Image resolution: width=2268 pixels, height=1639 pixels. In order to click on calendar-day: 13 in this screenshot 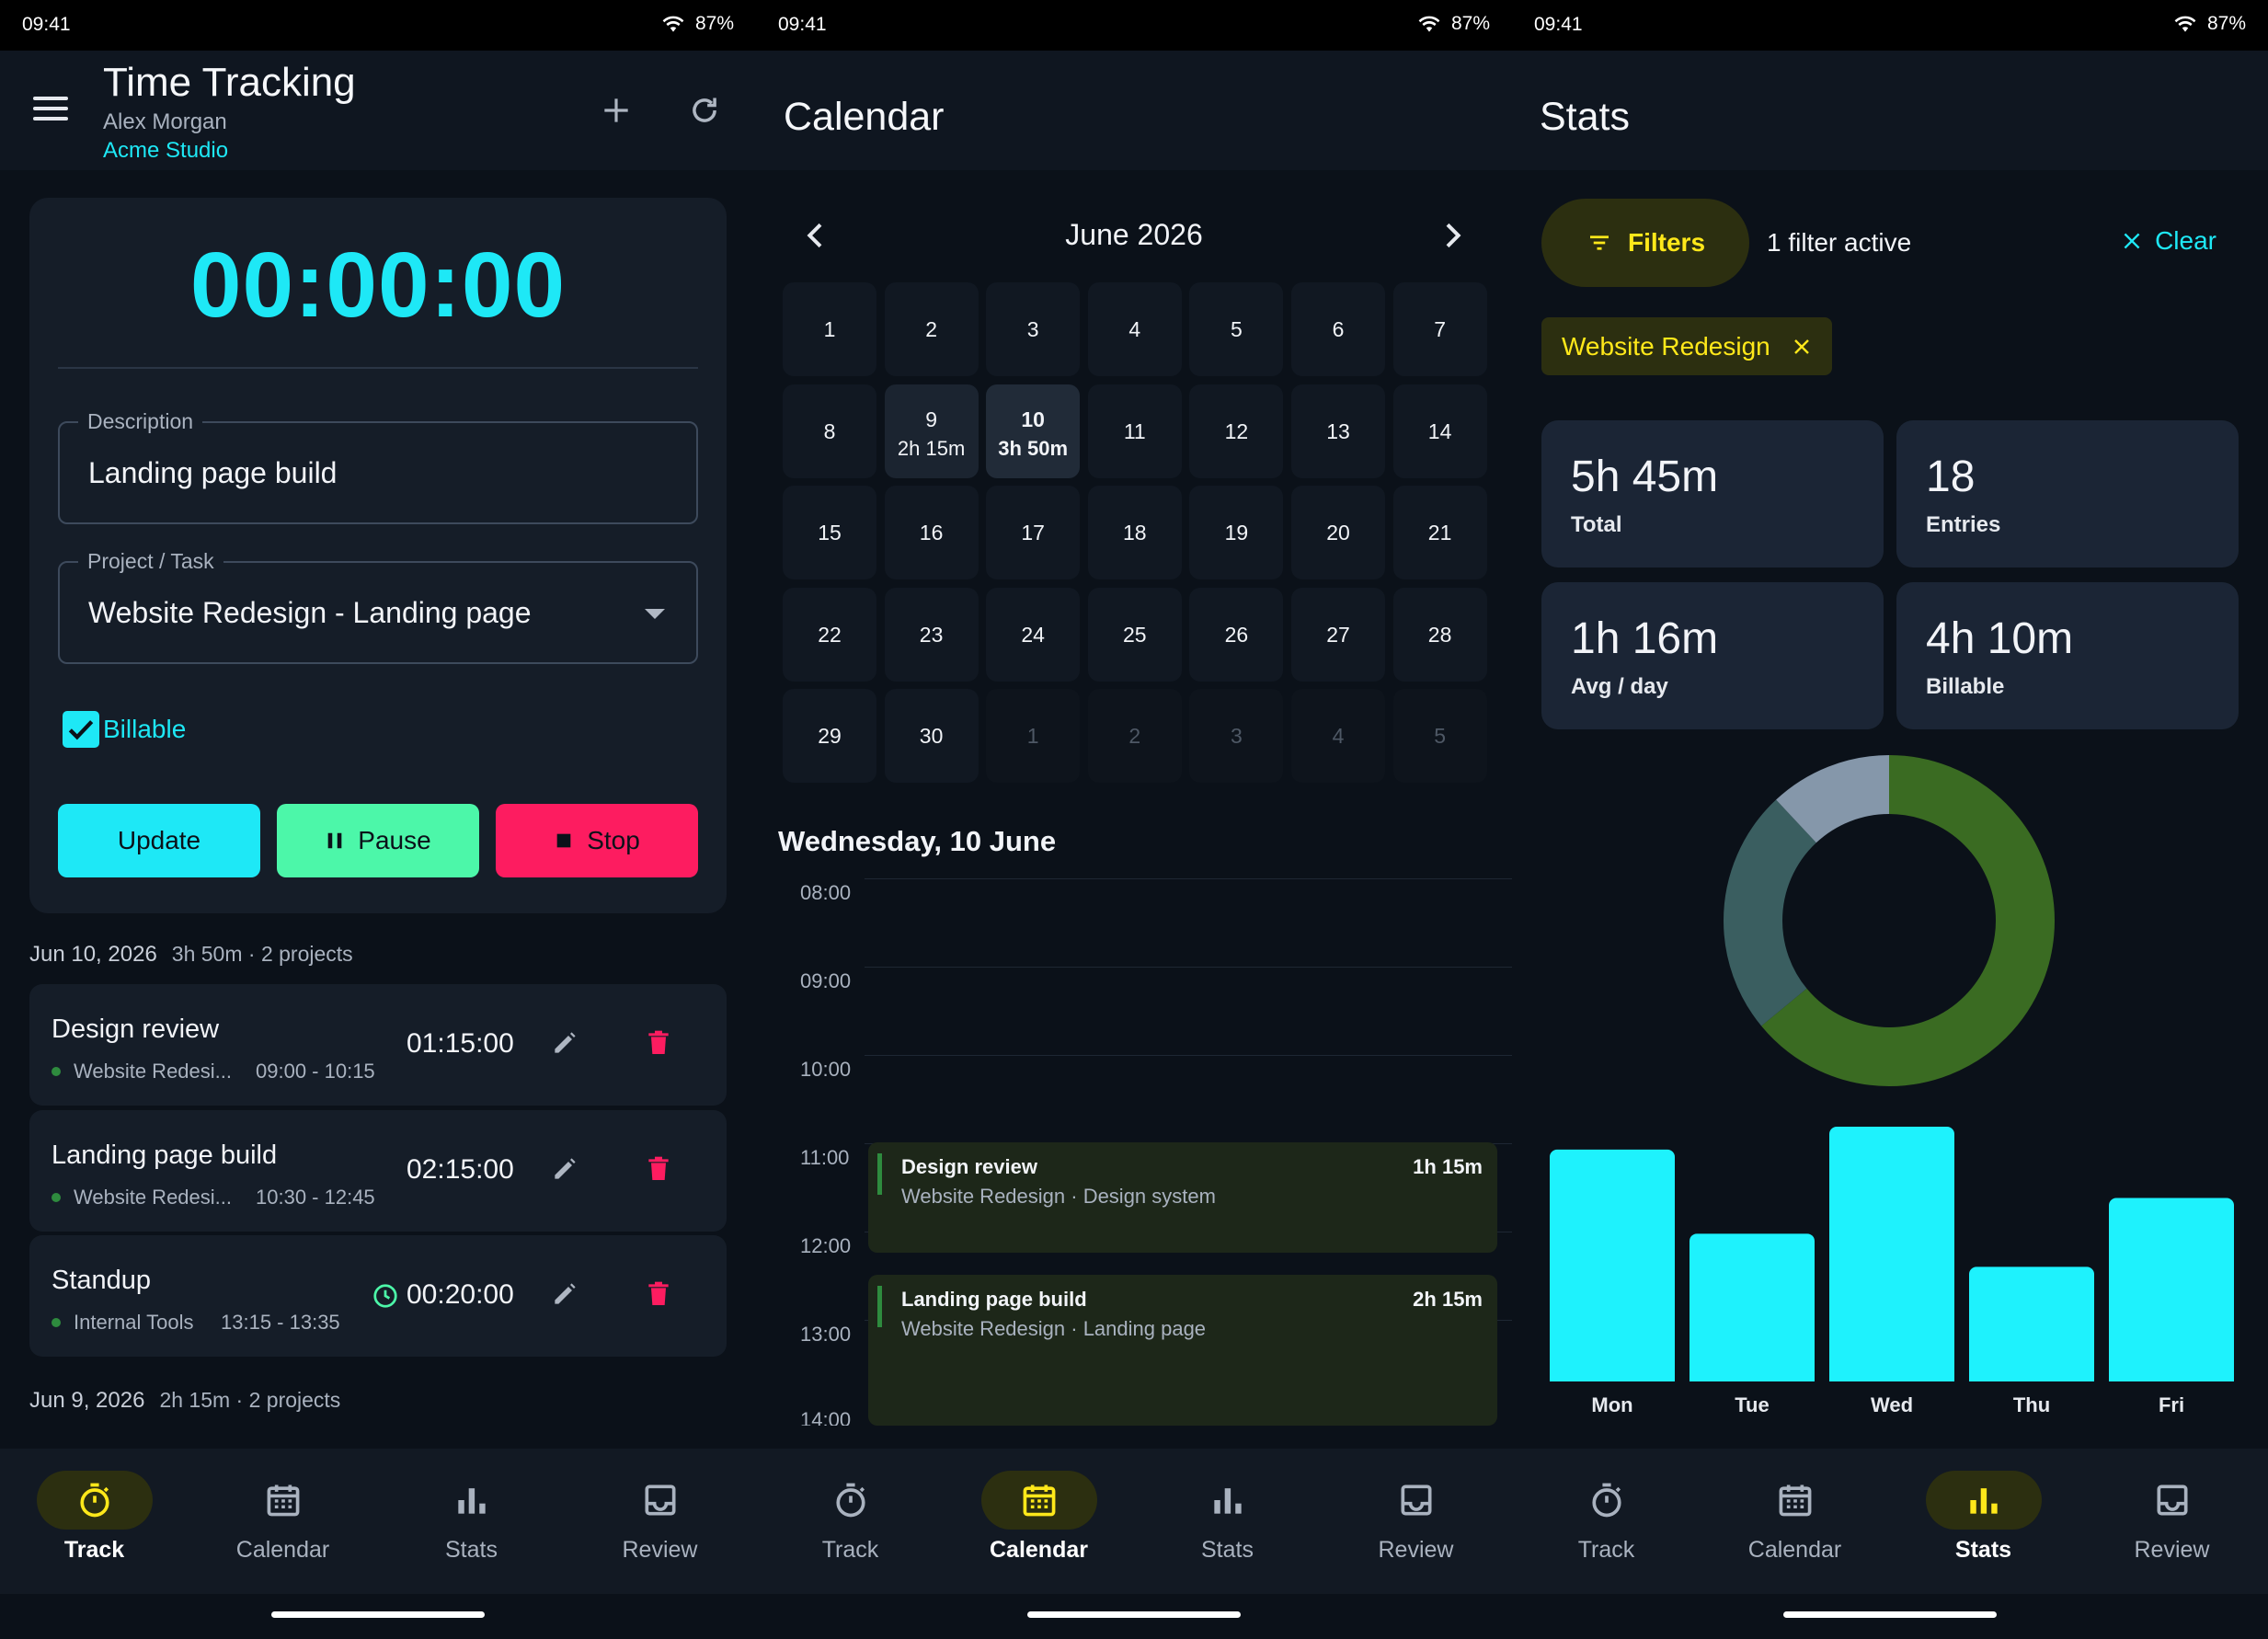, I will do `click(1338, 431)`.